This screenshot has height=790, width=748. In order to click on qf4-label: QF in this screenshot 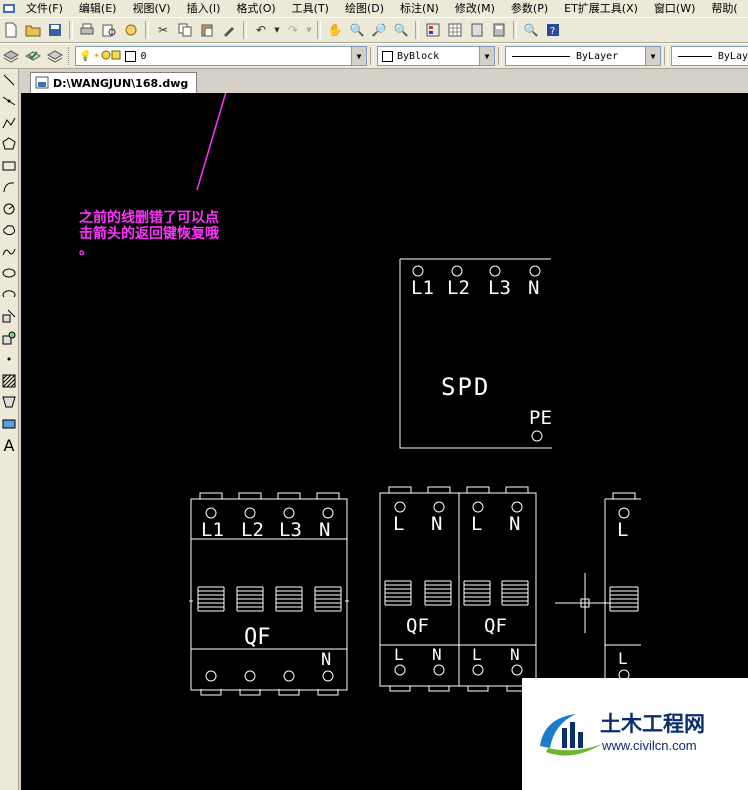, I will do `click(257, 637)`.